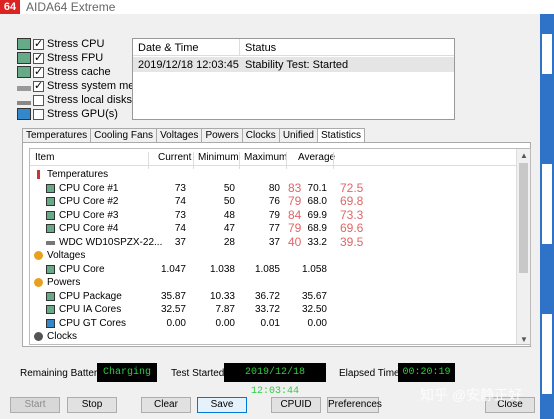 The image size is (554, 419). Describe the element at coordinates (260, 135) in the screenshot. I see `tab-clocks: Clocks` at that location.